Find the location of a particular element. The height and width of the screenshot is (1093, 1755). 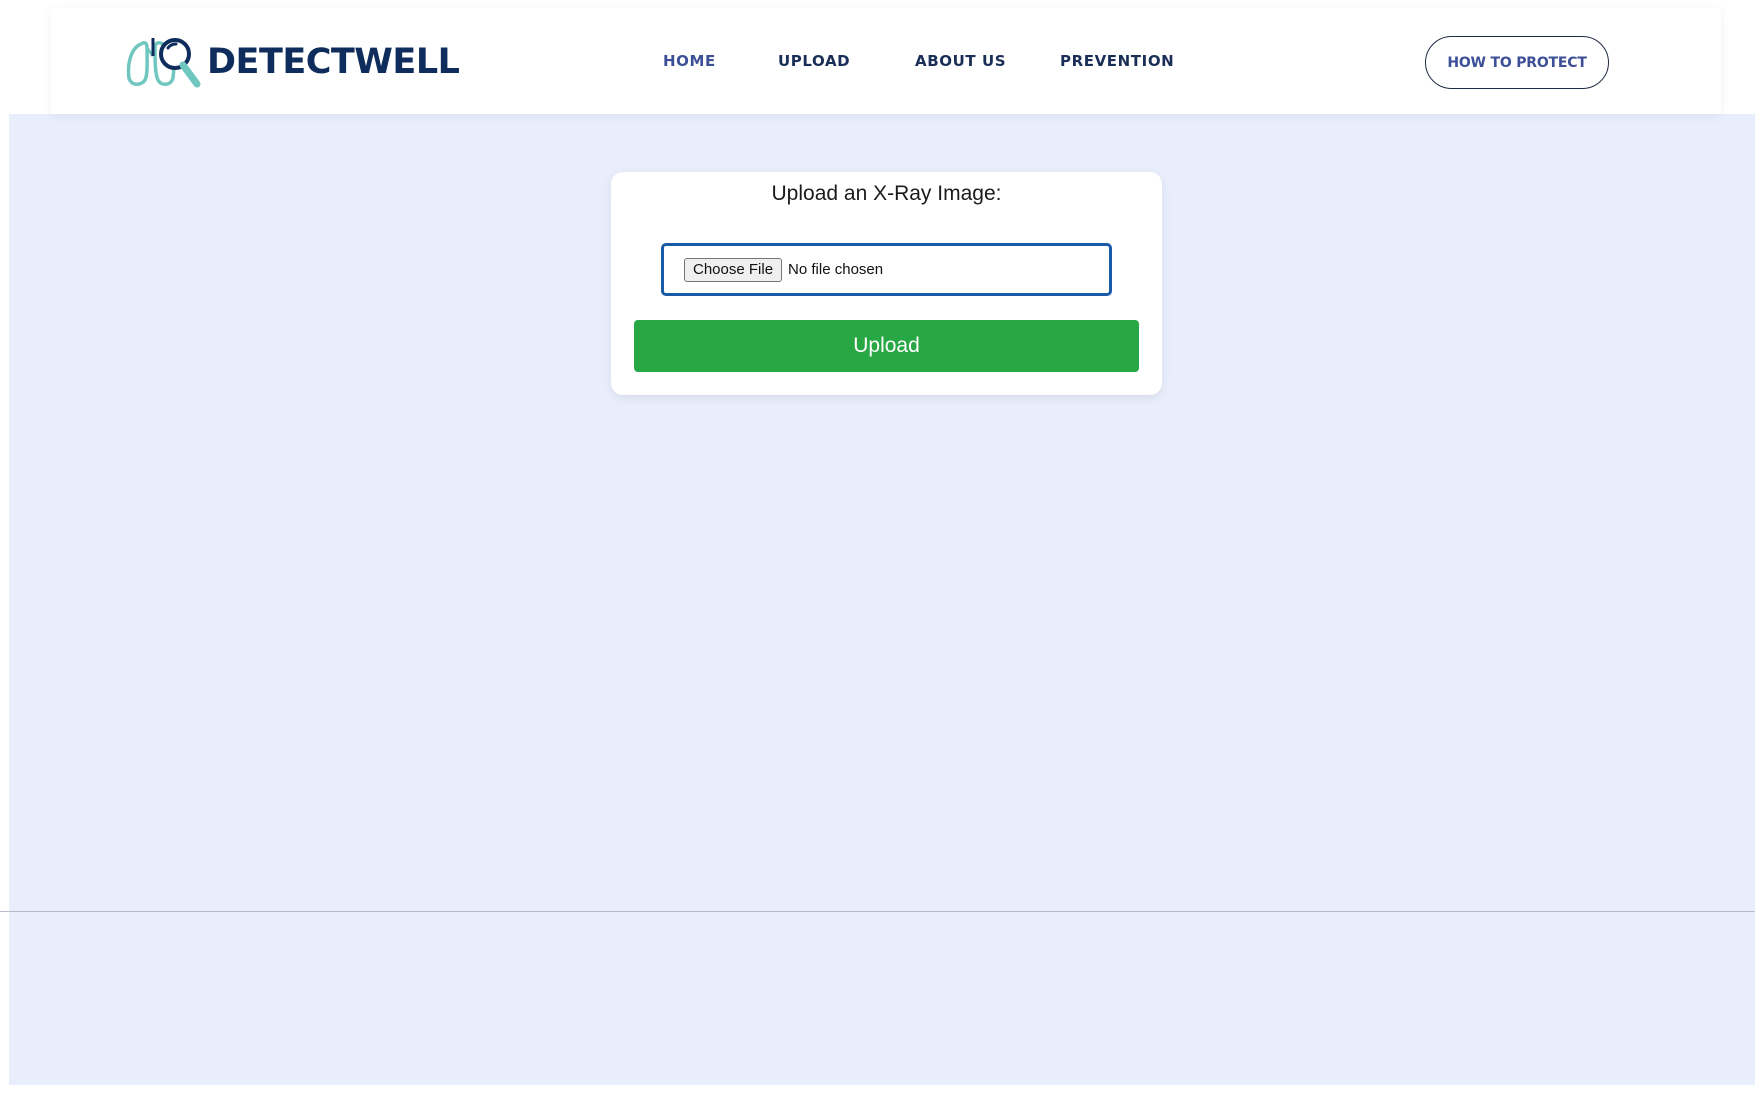

file-input-field: Choose File No file chosen is located at coordinates (886, 269).